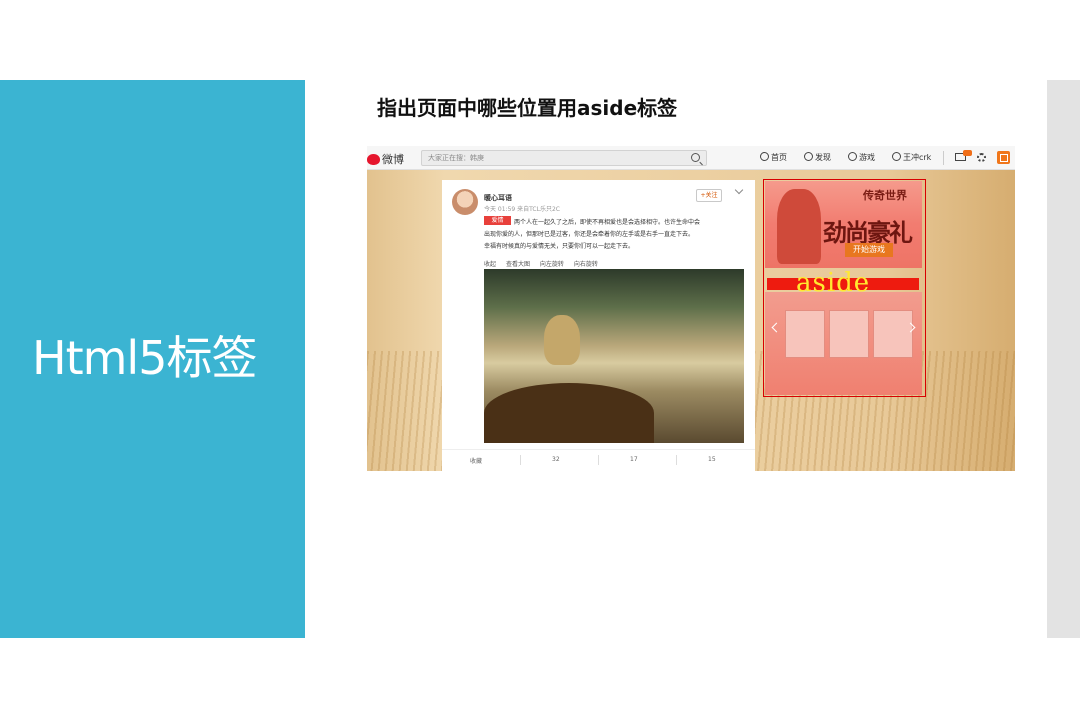 The height and width of the screenshot is (720, 1080). Describe the element at coordinates (614, 356) in the screenshot. I see `post-photo` at that location.